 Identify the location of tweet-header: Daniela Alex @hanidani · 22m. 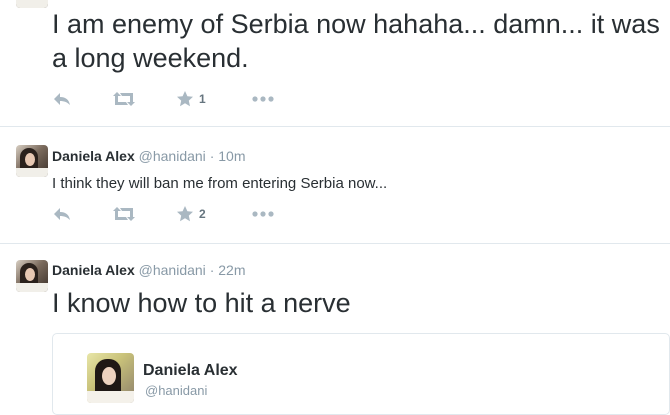
(148, 270).